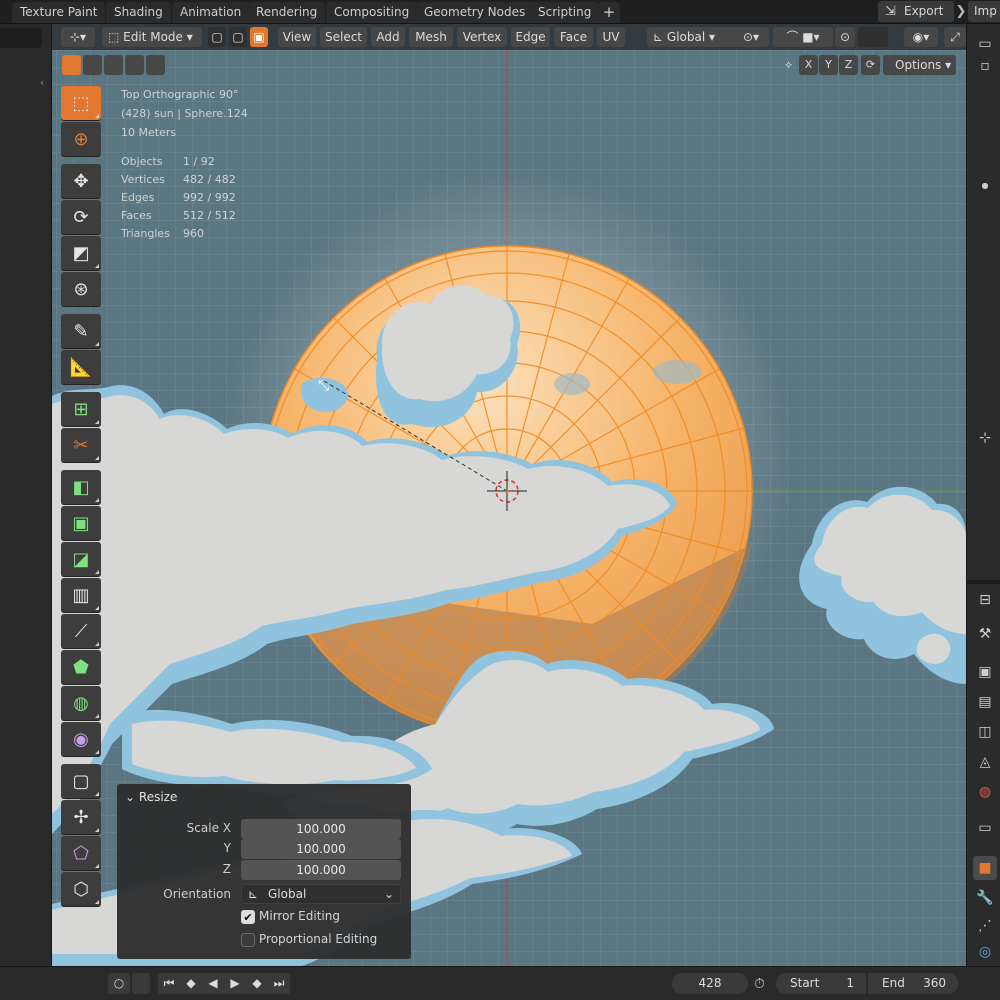 The image size is (1000, 1000). I want to click on proportional-editing-checkbox, so click(248, 940).